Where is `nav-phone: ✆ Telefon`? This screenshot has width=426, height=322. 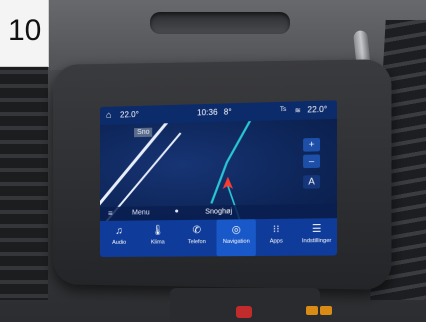 nav-phone: ✆ Telefon is located at coordinates (196, 238).